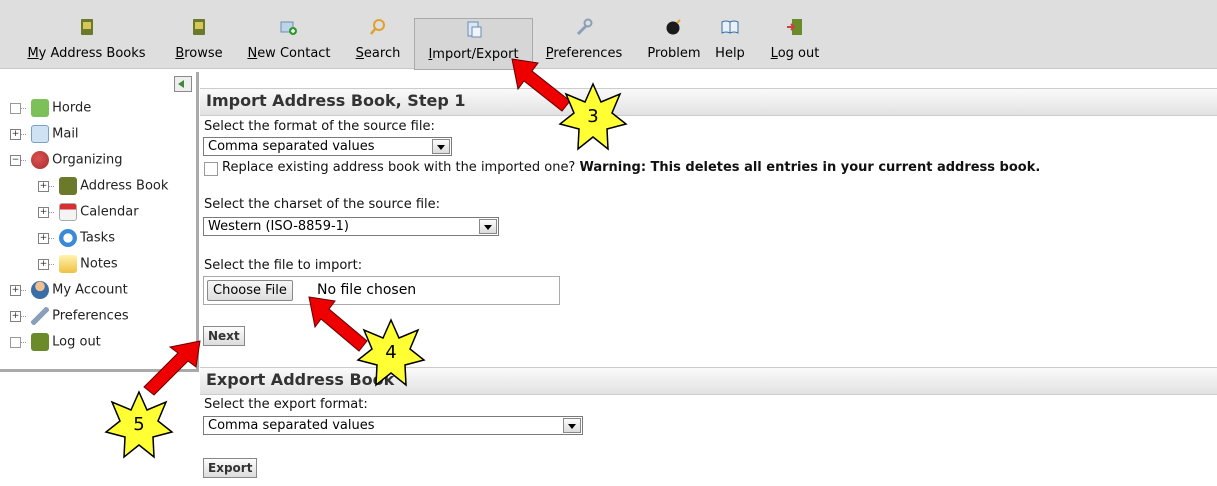  I want to click on annotation-callout-5: 5, so click(139, 425).